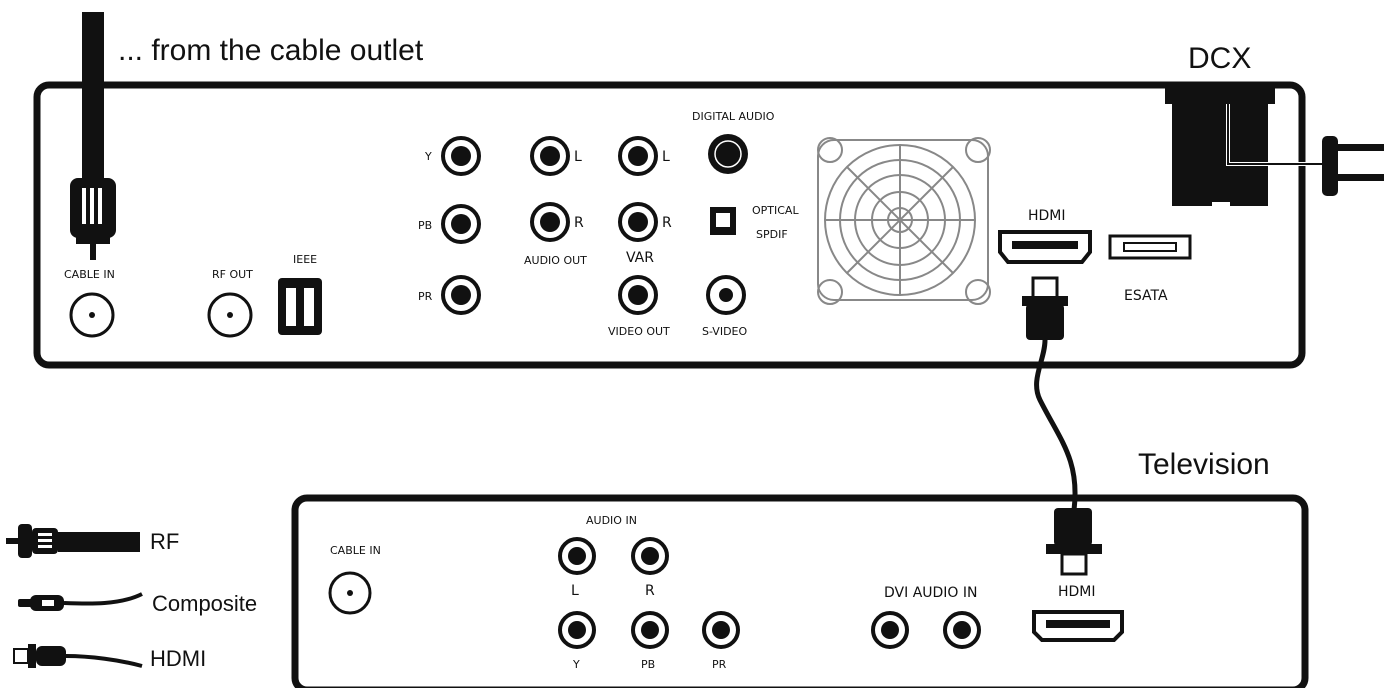 The width and height of the screenshot is (1389, 688). I want to click on dcx-s-video-label: S-VIDEO, so click(724, 331).